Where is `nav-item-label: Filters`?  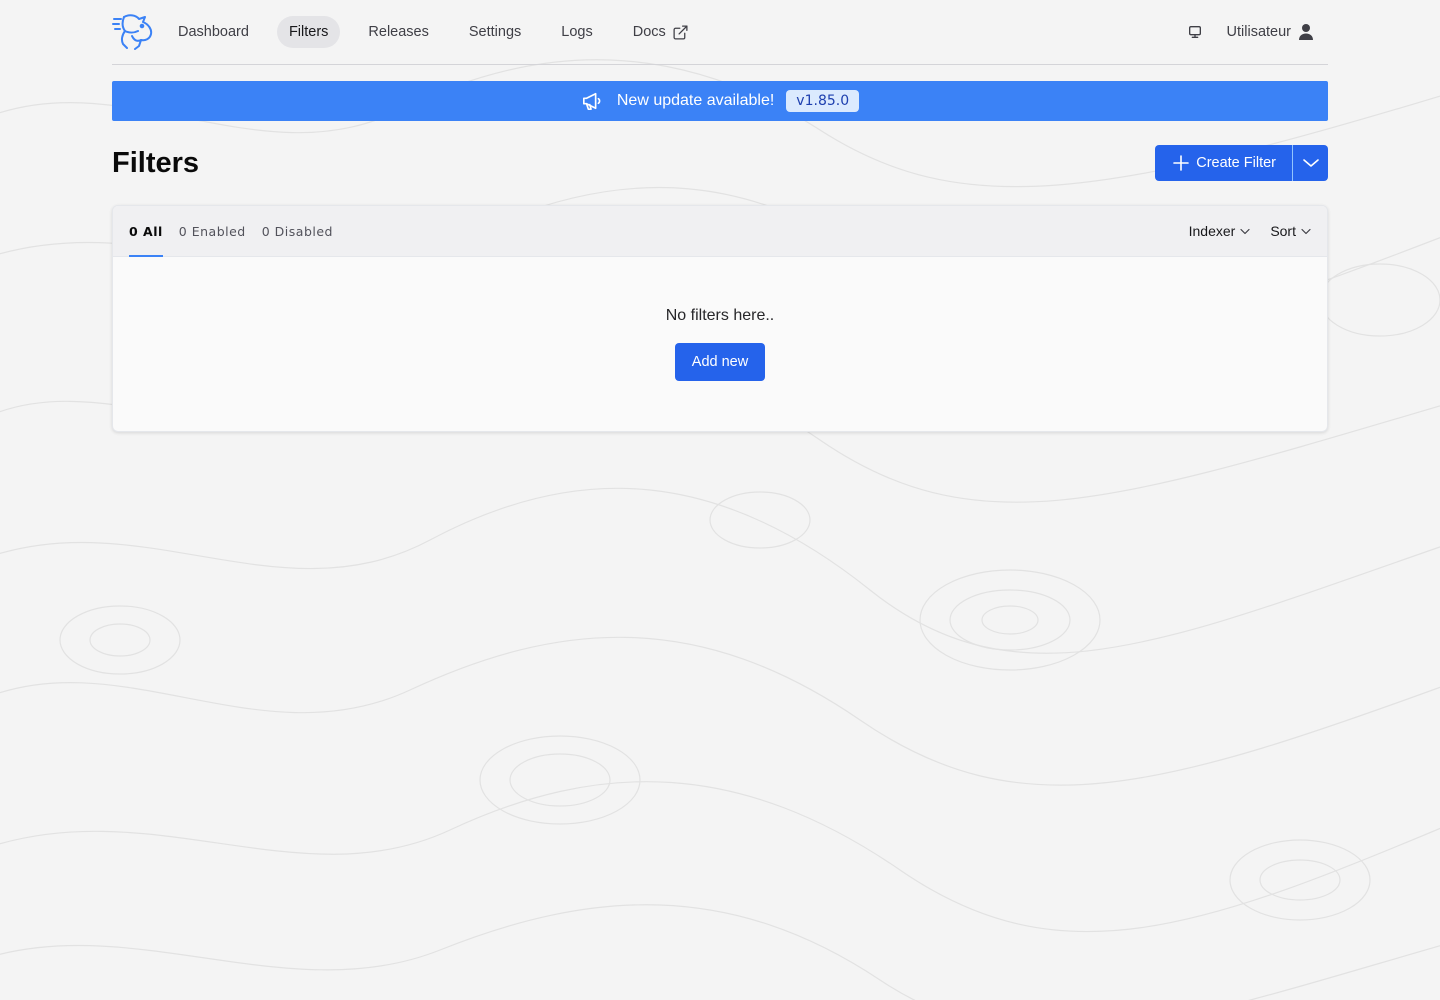 nav-item-label: Filters is located at coordinates (308, 32).